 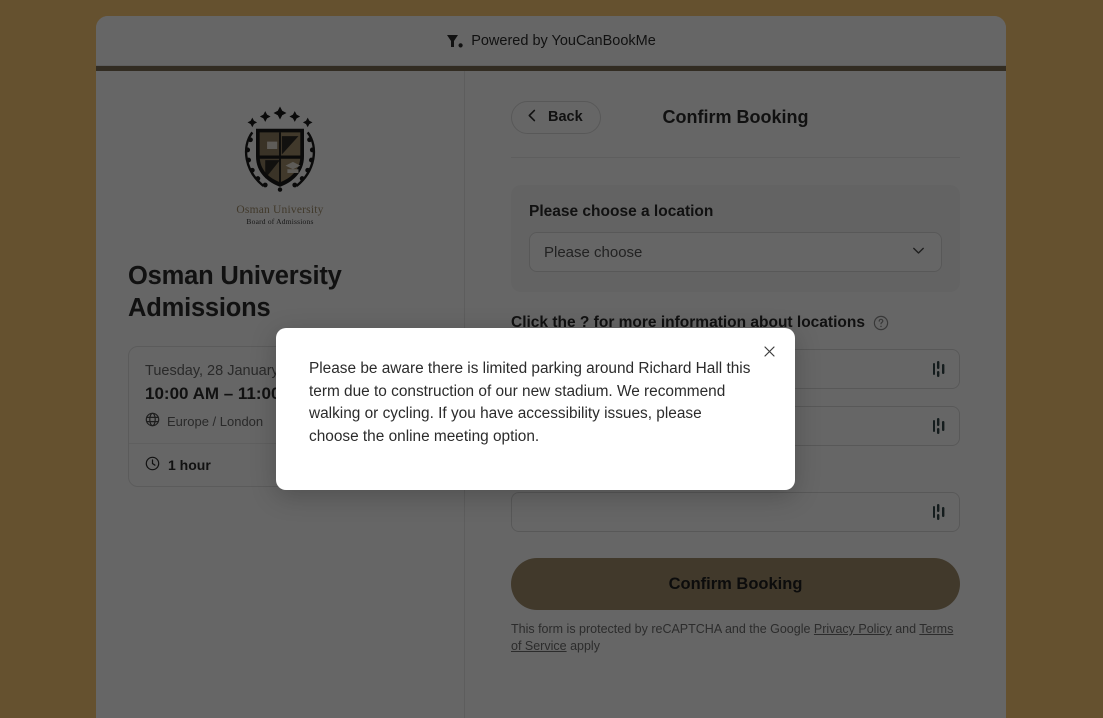 What do you see at coordinates (189, 465) in the screenshot?
I see `booking-duration: 1 hour` at bounding box center [189, 465].